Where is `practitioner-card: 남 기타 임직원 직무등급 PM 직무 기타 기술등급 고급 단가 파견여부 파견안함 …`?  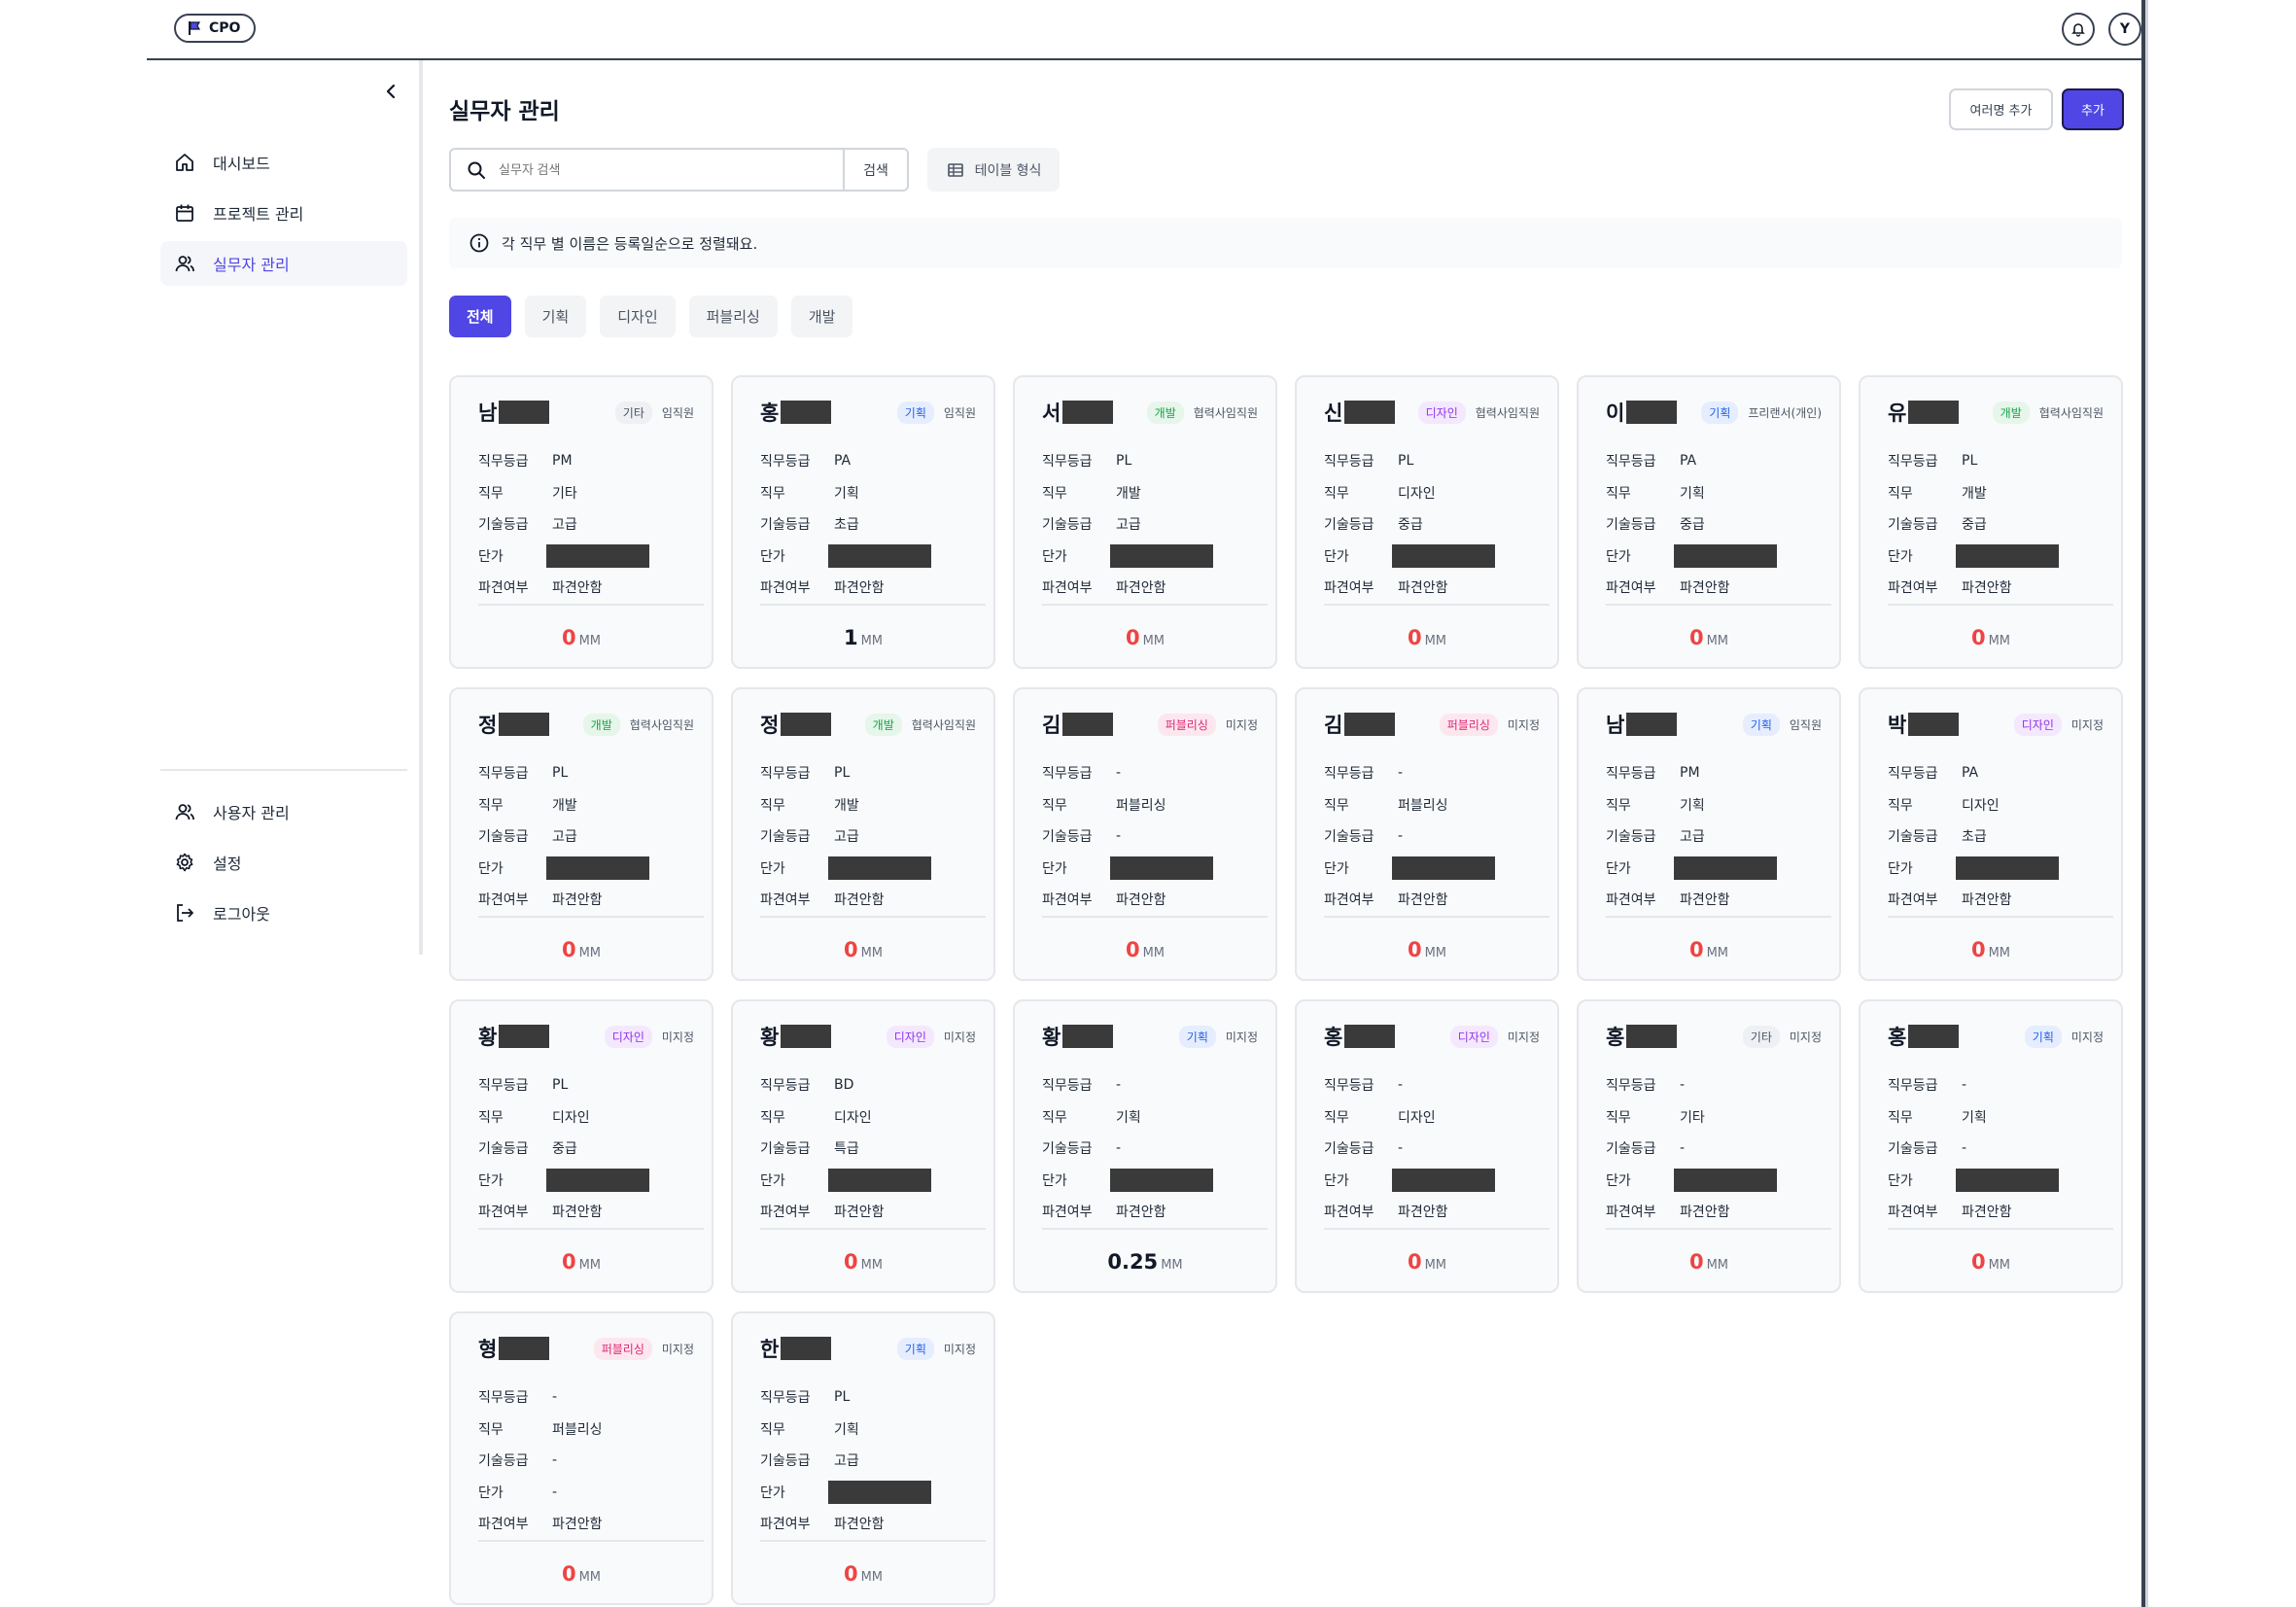
practitioner-card: 남 기타 임직원 직무등급 PM 직무 기타 기술등급 고급 단가 파견여부 파견안함 … is located at coordinates (581, 522).